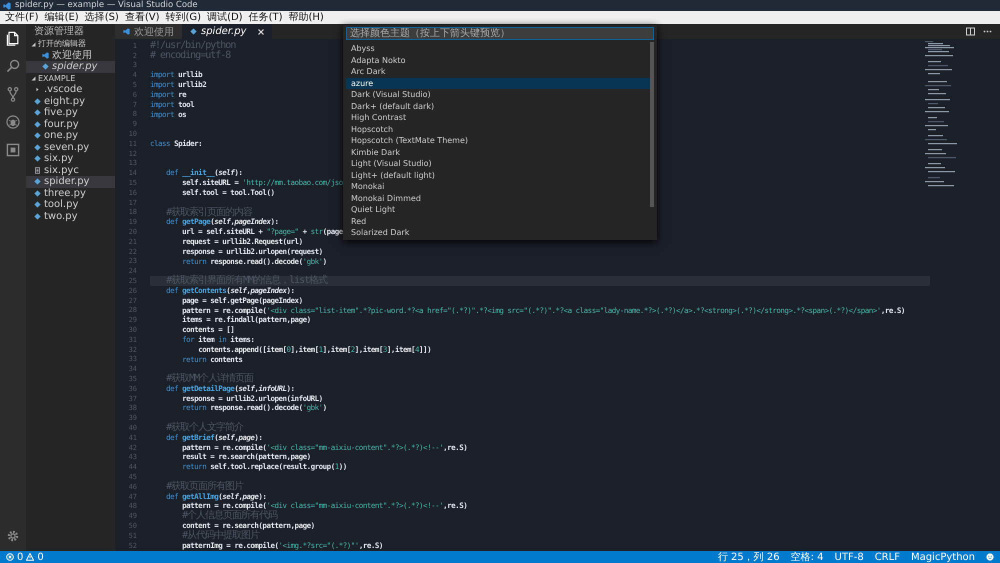 The image size is (1000, 563). What do you see at coordinates (970, 31) in the screenshot?
I see `split-editor-icon` at bounding box center [970, 31].